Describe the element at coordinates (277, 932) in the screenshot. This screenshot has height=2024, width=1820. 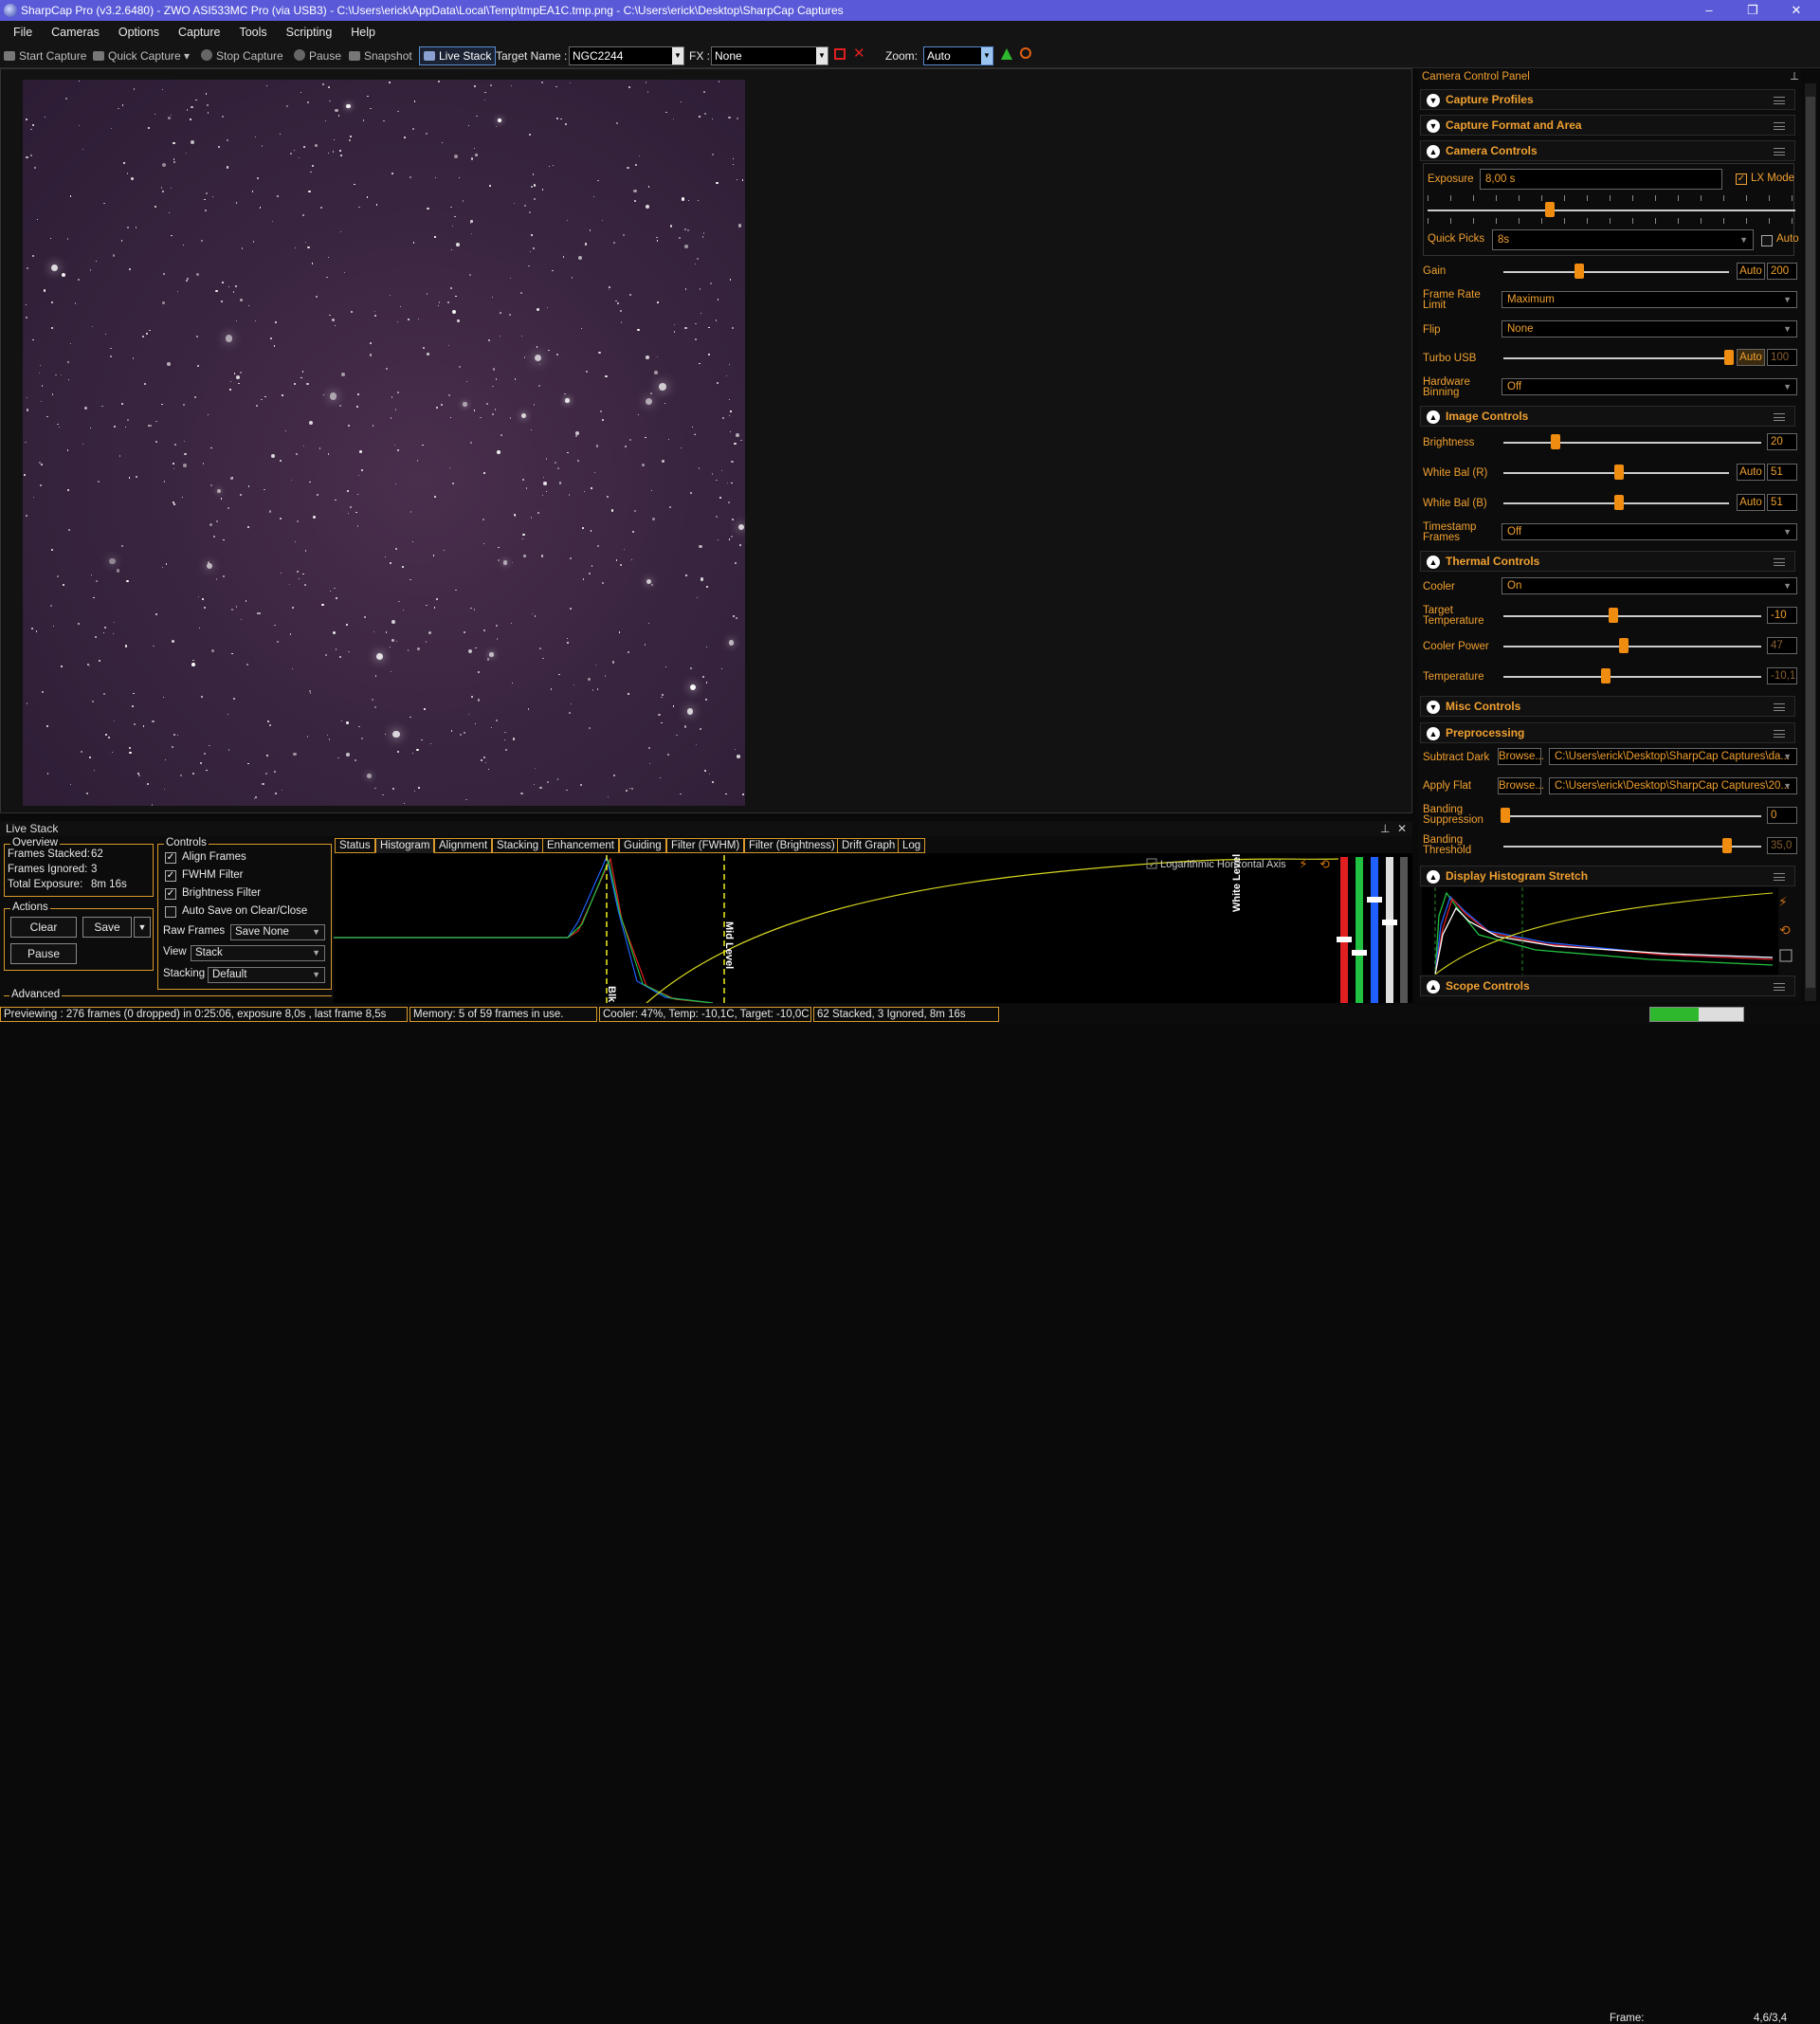
I see `raw-frames-select: Save None ▼` at that location.